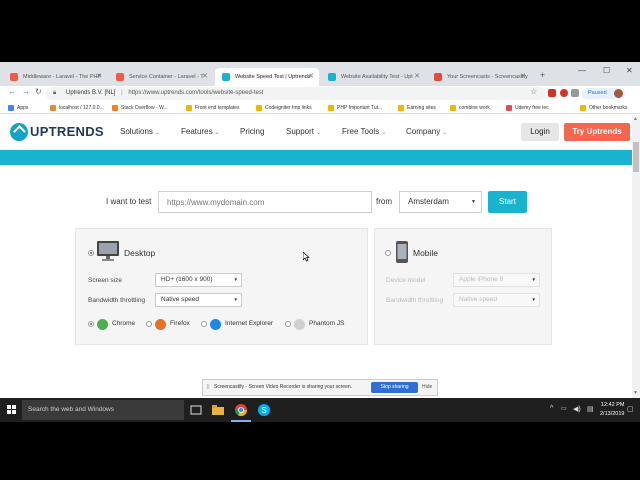 This screenshot has width=640, height=480. What do you see at coordinates (264, 410) in the screenshot?
I see `skype-icon: S` at bounding box center [264, 410].